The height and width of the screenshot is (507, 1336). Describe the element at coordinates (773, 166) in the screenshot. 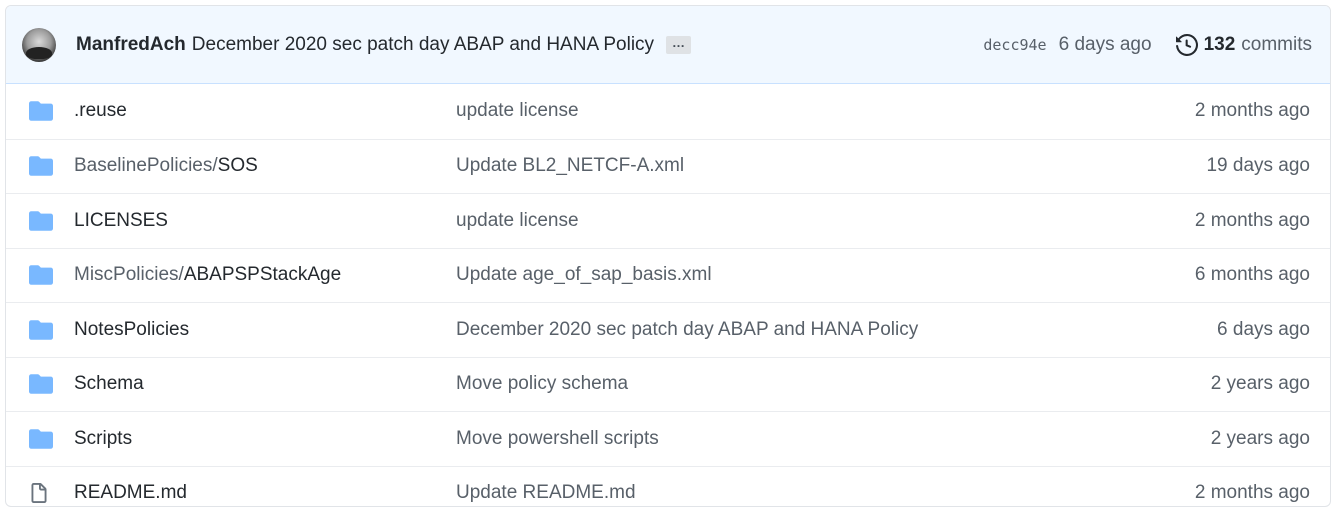

I see `file-commit-message-link: Update BL2_NETCF-A.xml` at that location.